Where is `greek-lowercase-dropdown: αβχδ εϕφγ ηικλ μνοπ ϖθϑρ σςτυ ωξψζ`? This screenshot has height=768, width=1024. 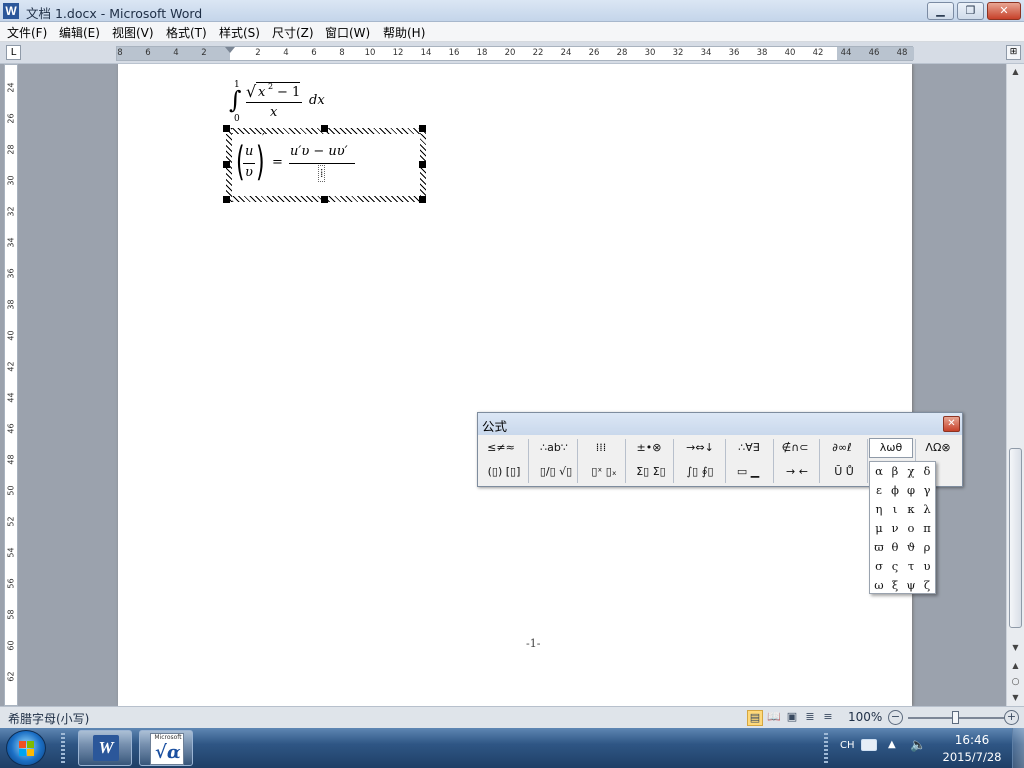
greek-lowercase-dropdown: αβχδ εϕφγ ηικλ μνοπ ϖθϑρ σςτυ ωξψζ is located at coordinates (902, 527).